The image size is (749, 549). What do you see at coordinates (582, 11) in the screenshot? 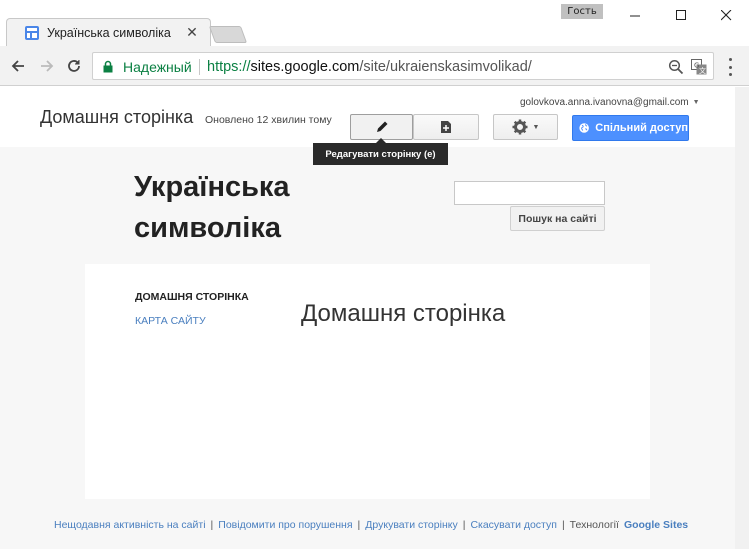
I see `guest-badge: Гость` at bounding box center [582, 11].